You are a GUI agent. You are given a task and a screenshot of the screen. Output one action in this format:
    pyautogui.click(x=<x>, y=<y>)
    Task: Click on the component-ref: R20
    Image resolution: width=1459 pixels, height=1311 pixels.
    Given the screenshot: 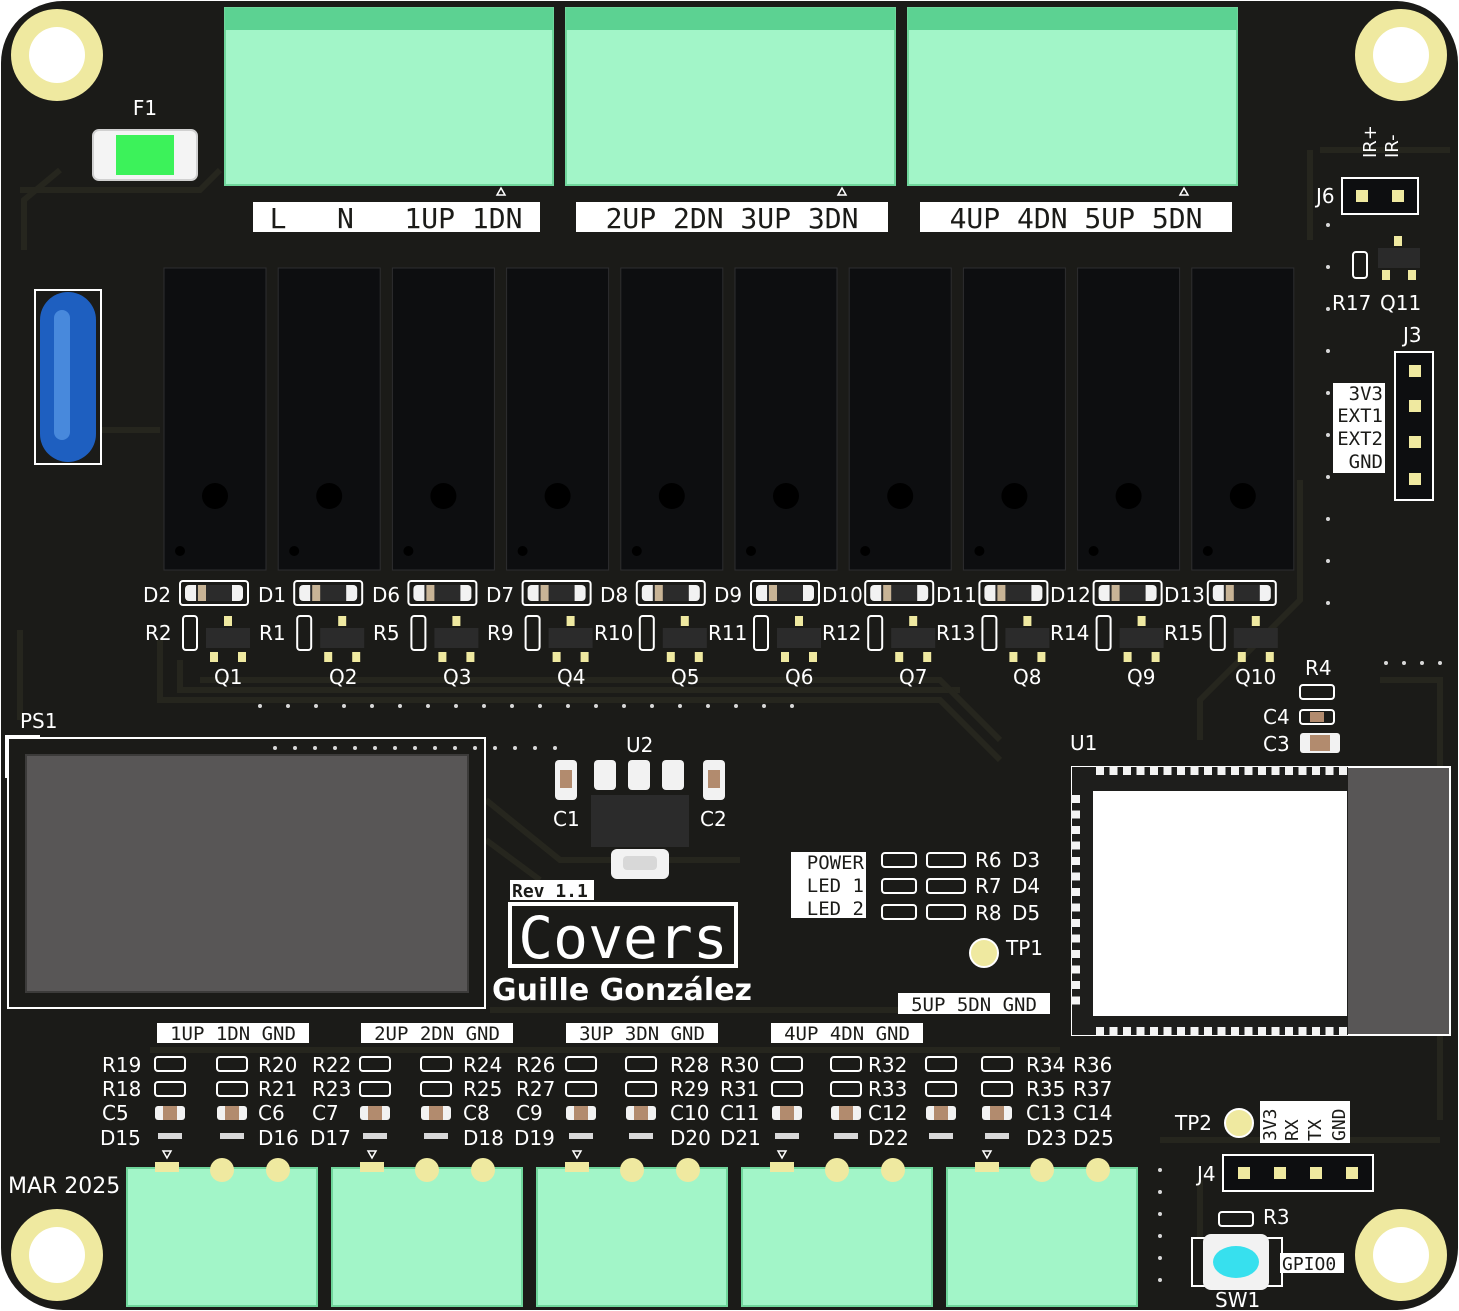 What is the action you would take?
    pyautogui.click(x=277, y=1065)
    